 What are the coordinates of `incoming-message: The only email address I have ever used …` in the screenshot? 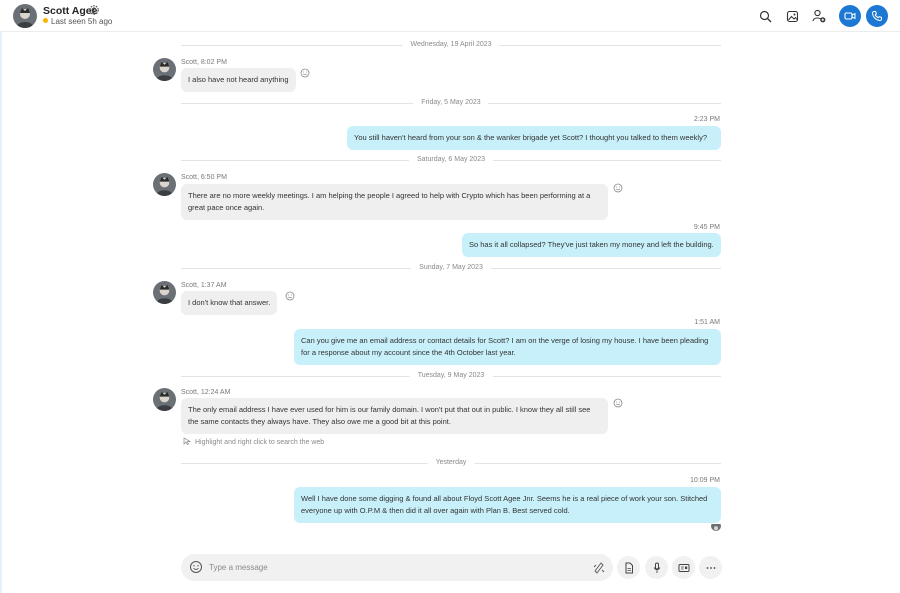 It's located at (394, 416).